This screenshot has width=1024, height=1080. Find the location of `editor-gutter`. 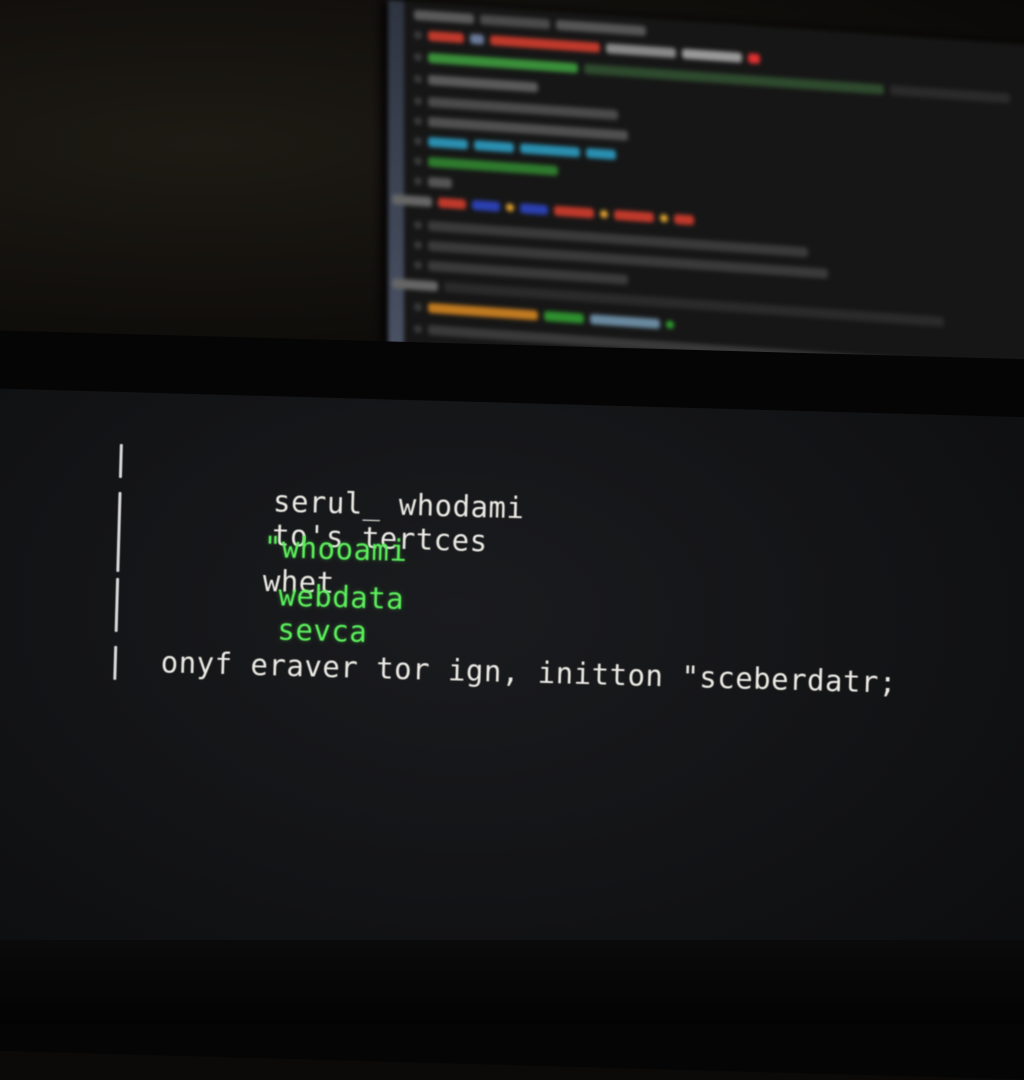

editor-gutter is located at coordinates (396, 187).